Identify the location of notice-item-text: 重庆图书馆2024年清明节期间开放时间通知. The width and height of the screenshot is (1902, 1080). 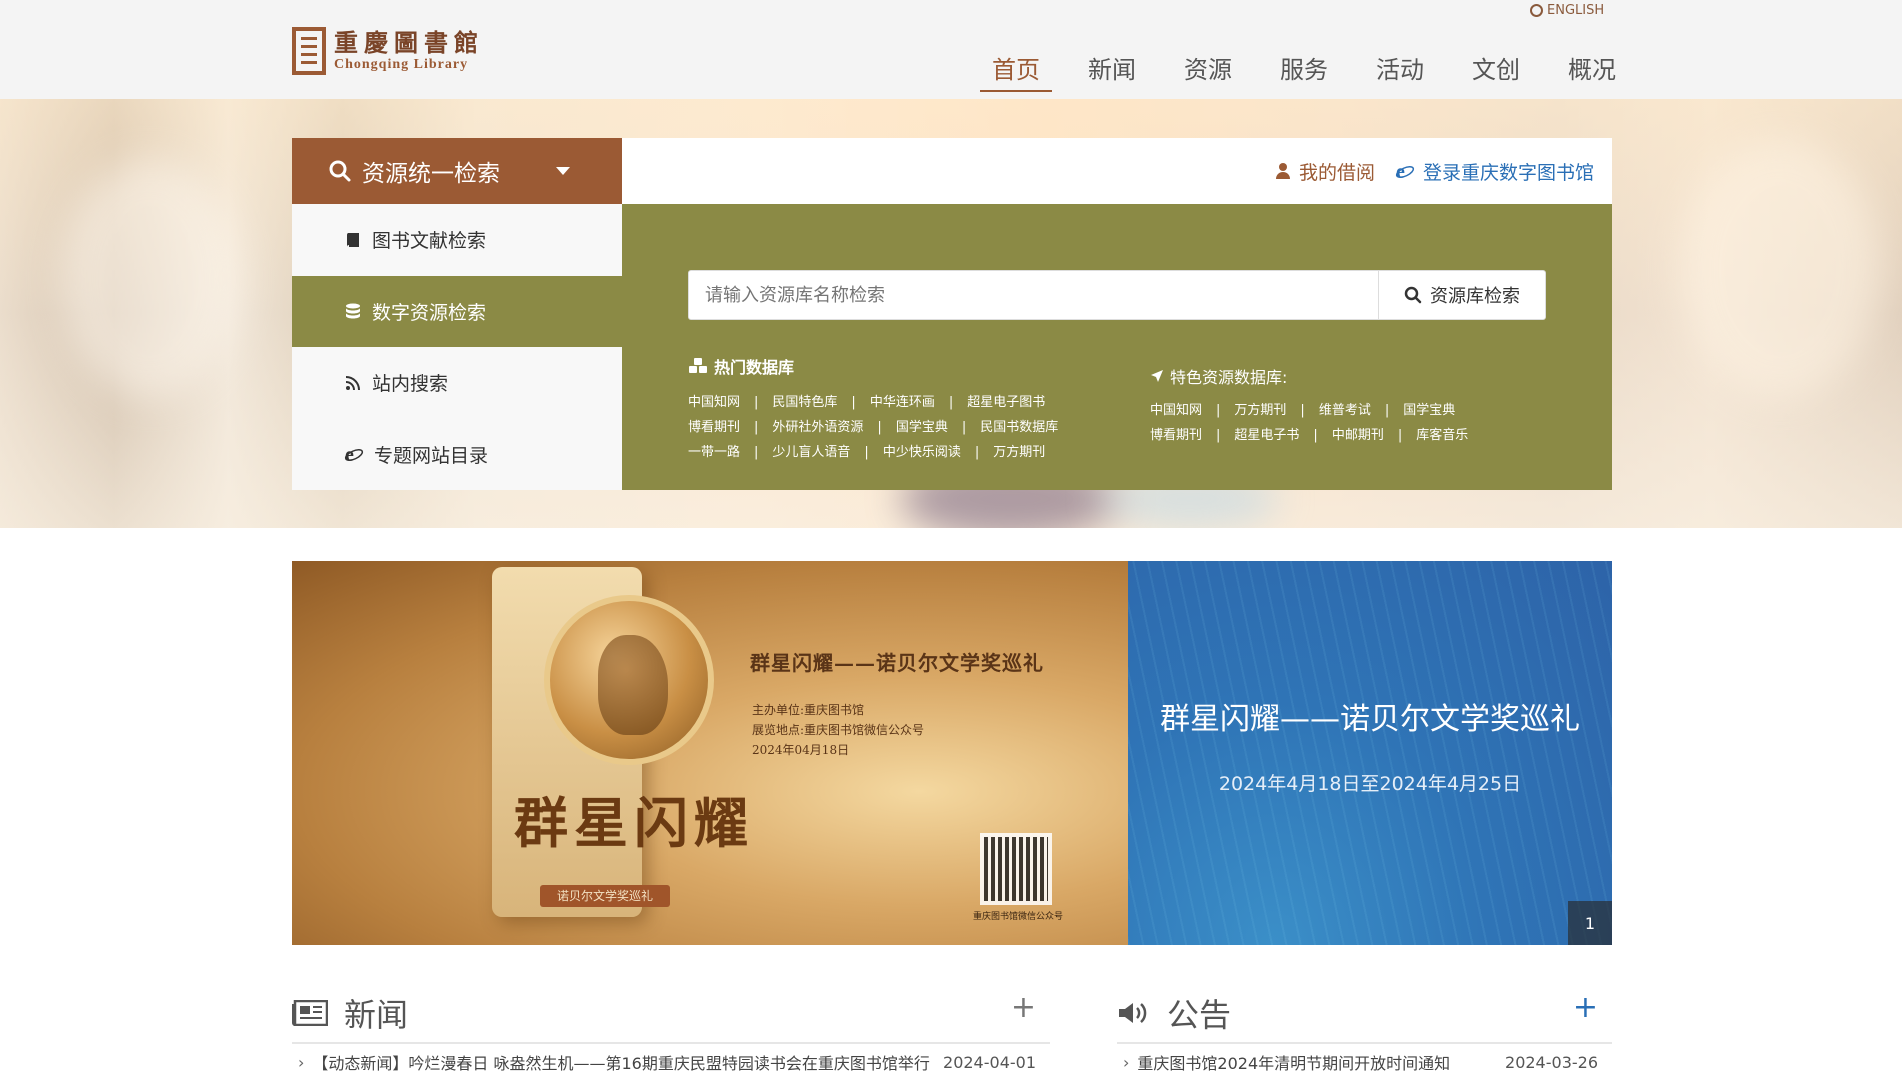
(1319, 1062).